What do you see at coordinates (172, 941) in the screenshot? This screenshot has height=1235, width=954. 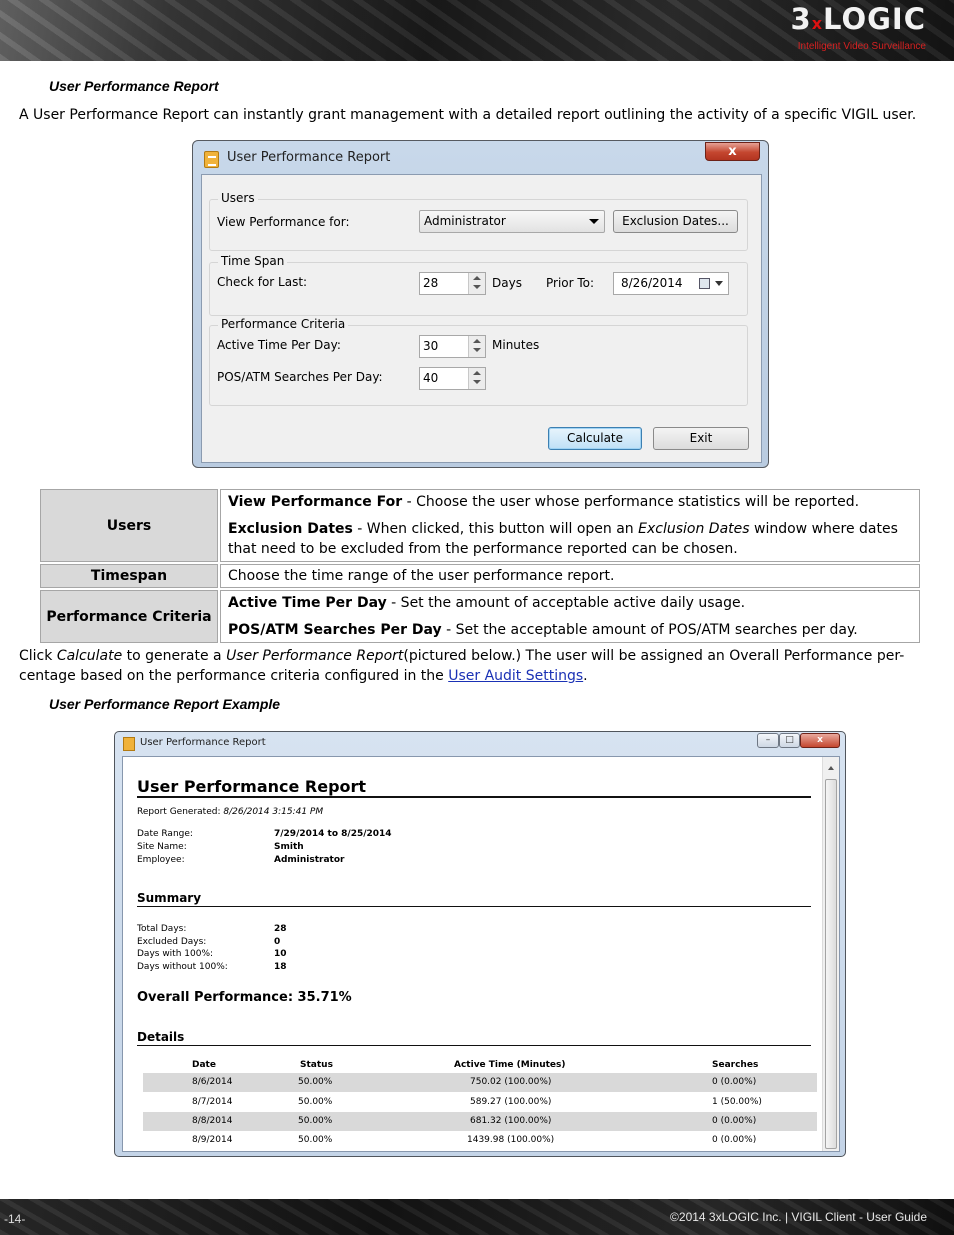 I see `excluded-days-label: Excluded Days:` at bounding box center [172, 941].